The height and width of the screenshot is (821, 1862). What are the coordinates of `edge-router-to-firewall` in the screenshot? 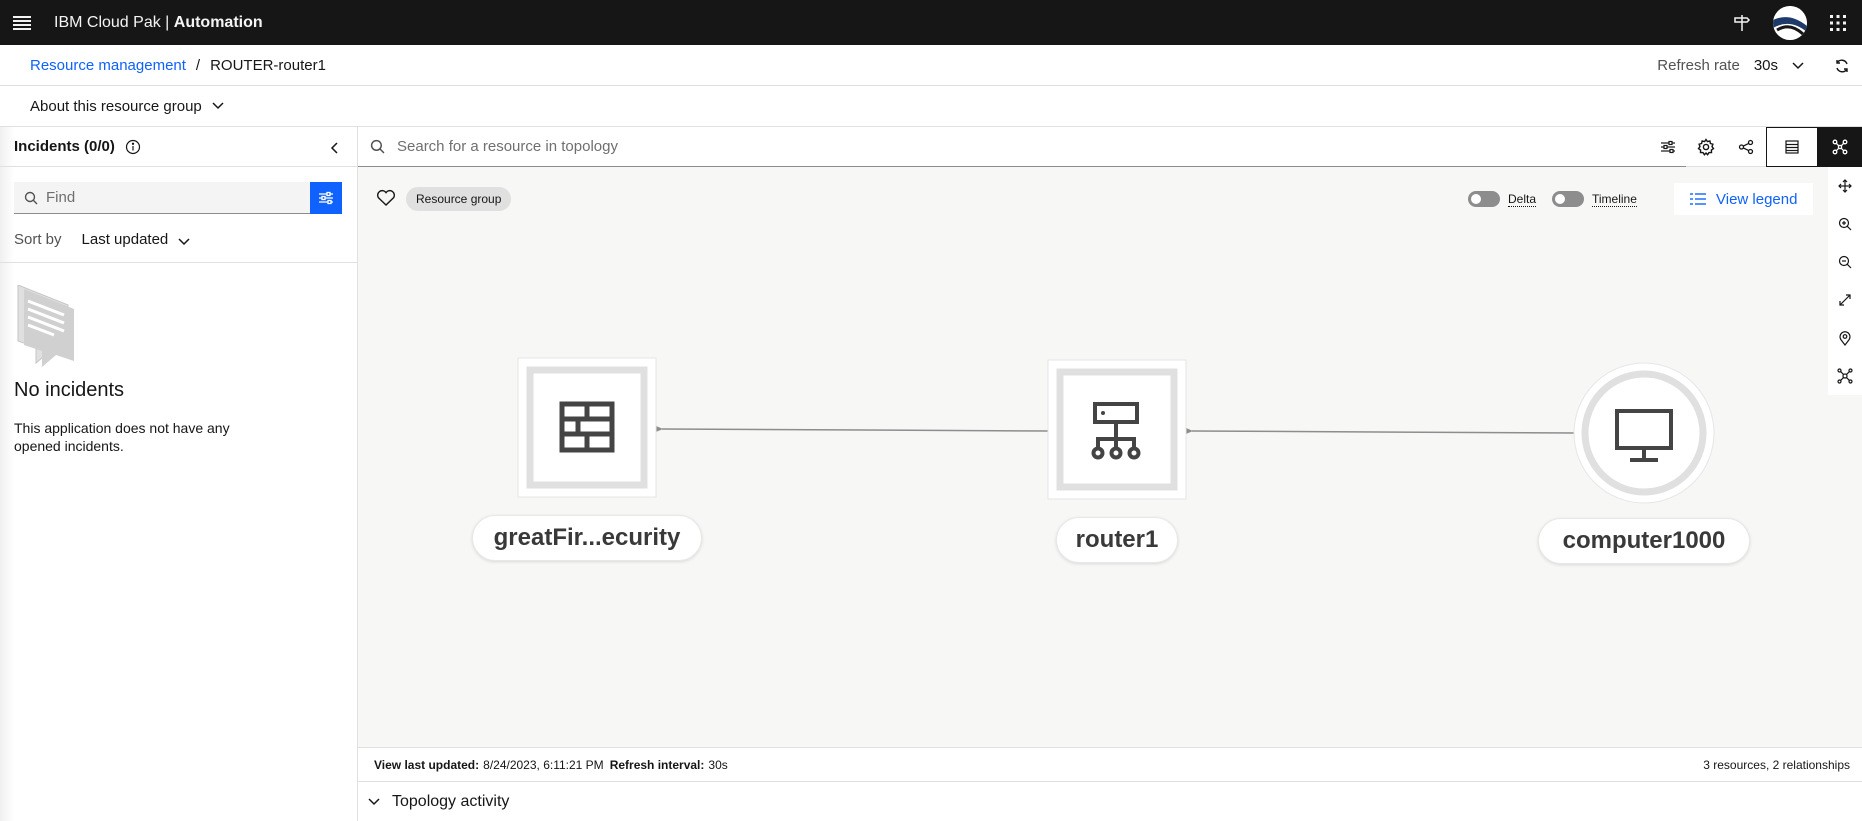 It's located at (848, 428).